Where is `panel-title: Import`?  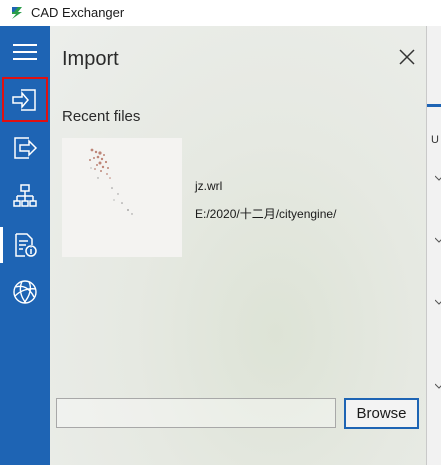
panel-title: Import is located at coordinates (90, 59).